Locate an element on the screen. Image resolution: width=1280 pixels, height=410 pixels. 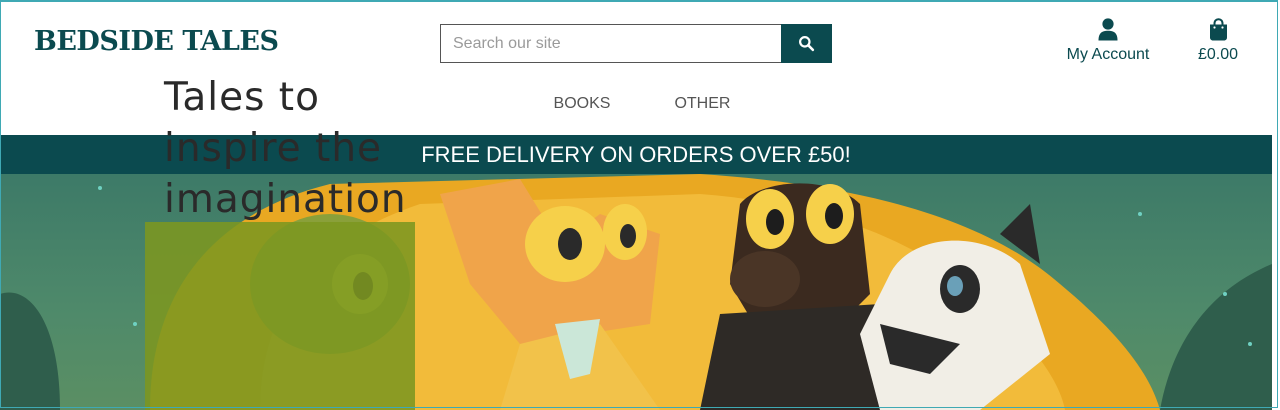
my-account-link: My Account is located at coordinates (1108, 41).